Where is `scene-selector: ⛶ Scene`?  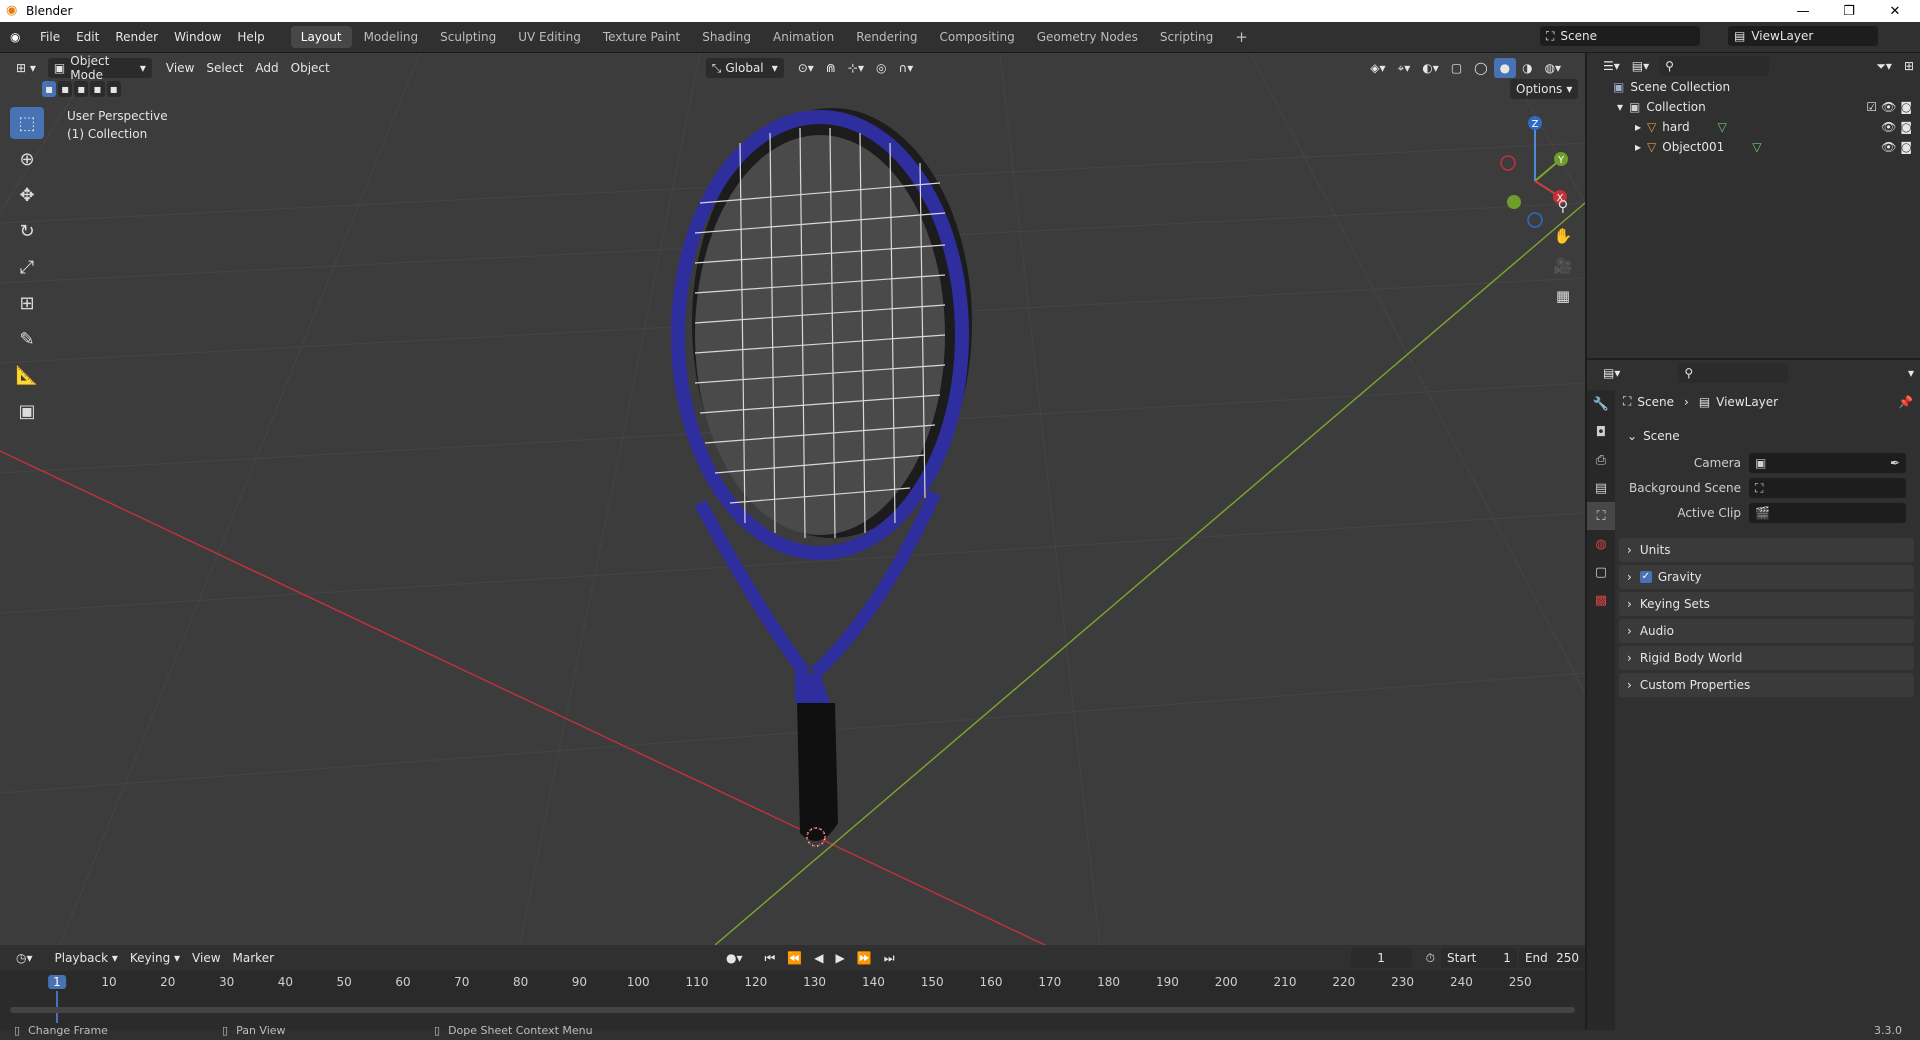 scene-selector: ⛶ Scene is located at coordinates (1620, 36).